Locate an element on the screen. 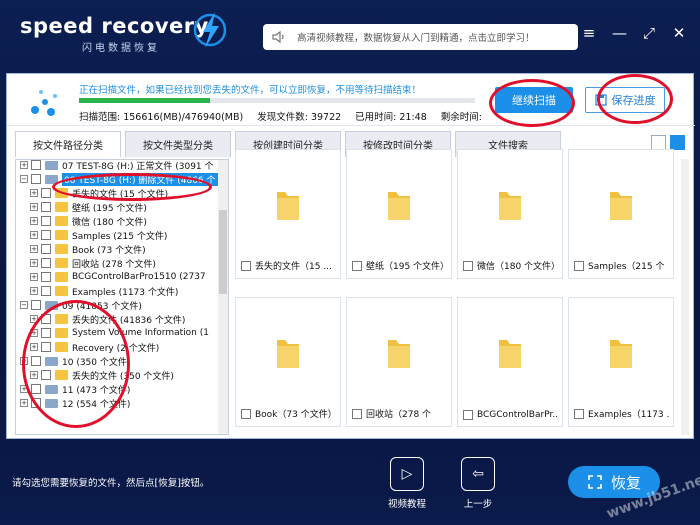 This screenshot has width=700, height=525. tree-item-label: 微信 (180 个文件) is located at coordinates (109, 222).